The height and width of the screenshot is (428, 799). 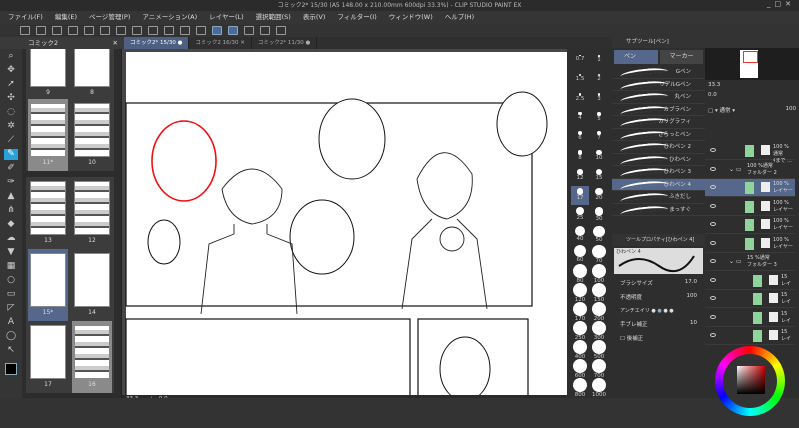 What do you see at coordinates (658, 72) in the screenshot?
I see `subtool-item: Gペン` at bounding box center [658, 72].